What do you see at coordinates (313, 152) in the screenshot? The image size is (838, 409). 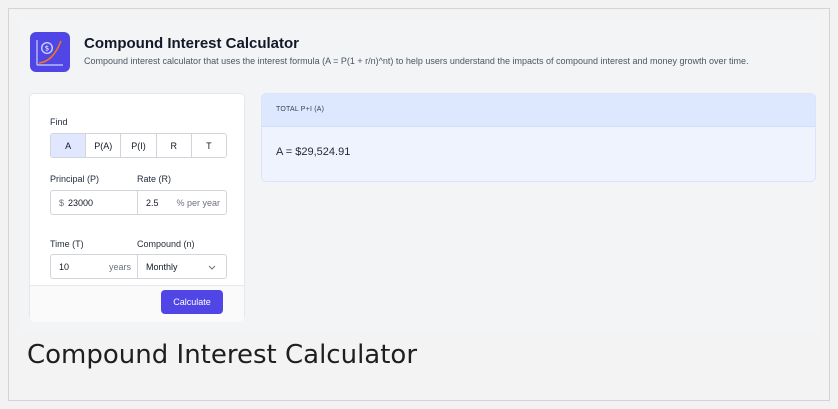 I see `result-value: A = $29,524.91` at bounding box center [313, 152].